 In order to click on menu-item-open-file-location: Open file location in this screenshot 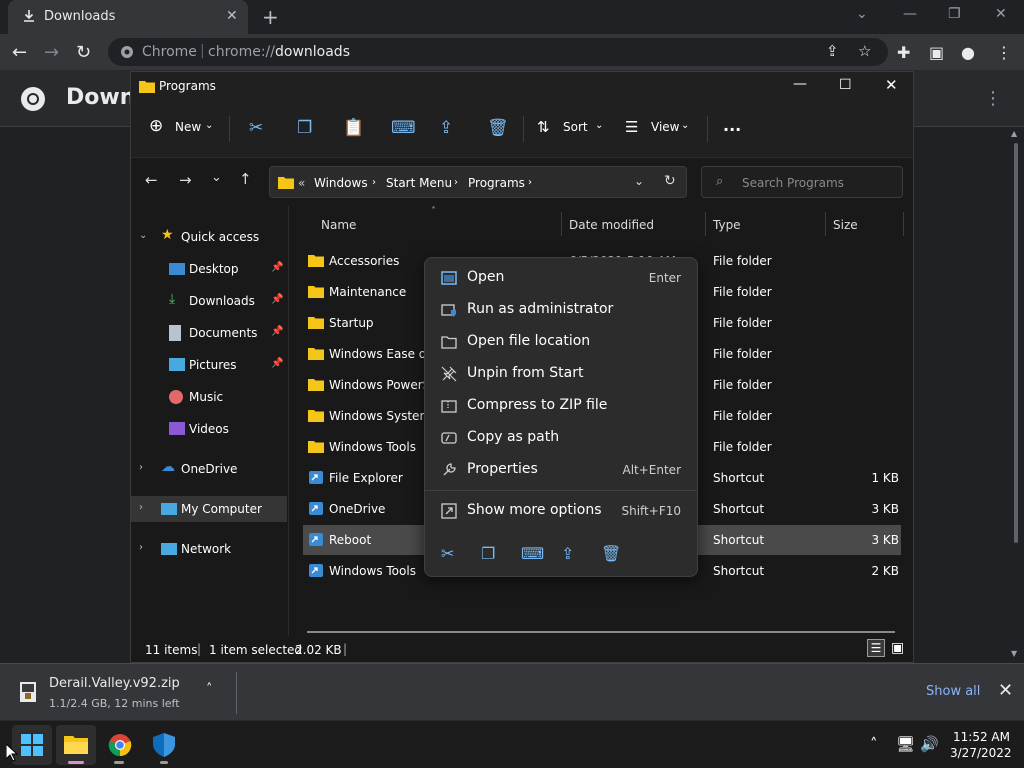, I will do `click(562, 342)`.